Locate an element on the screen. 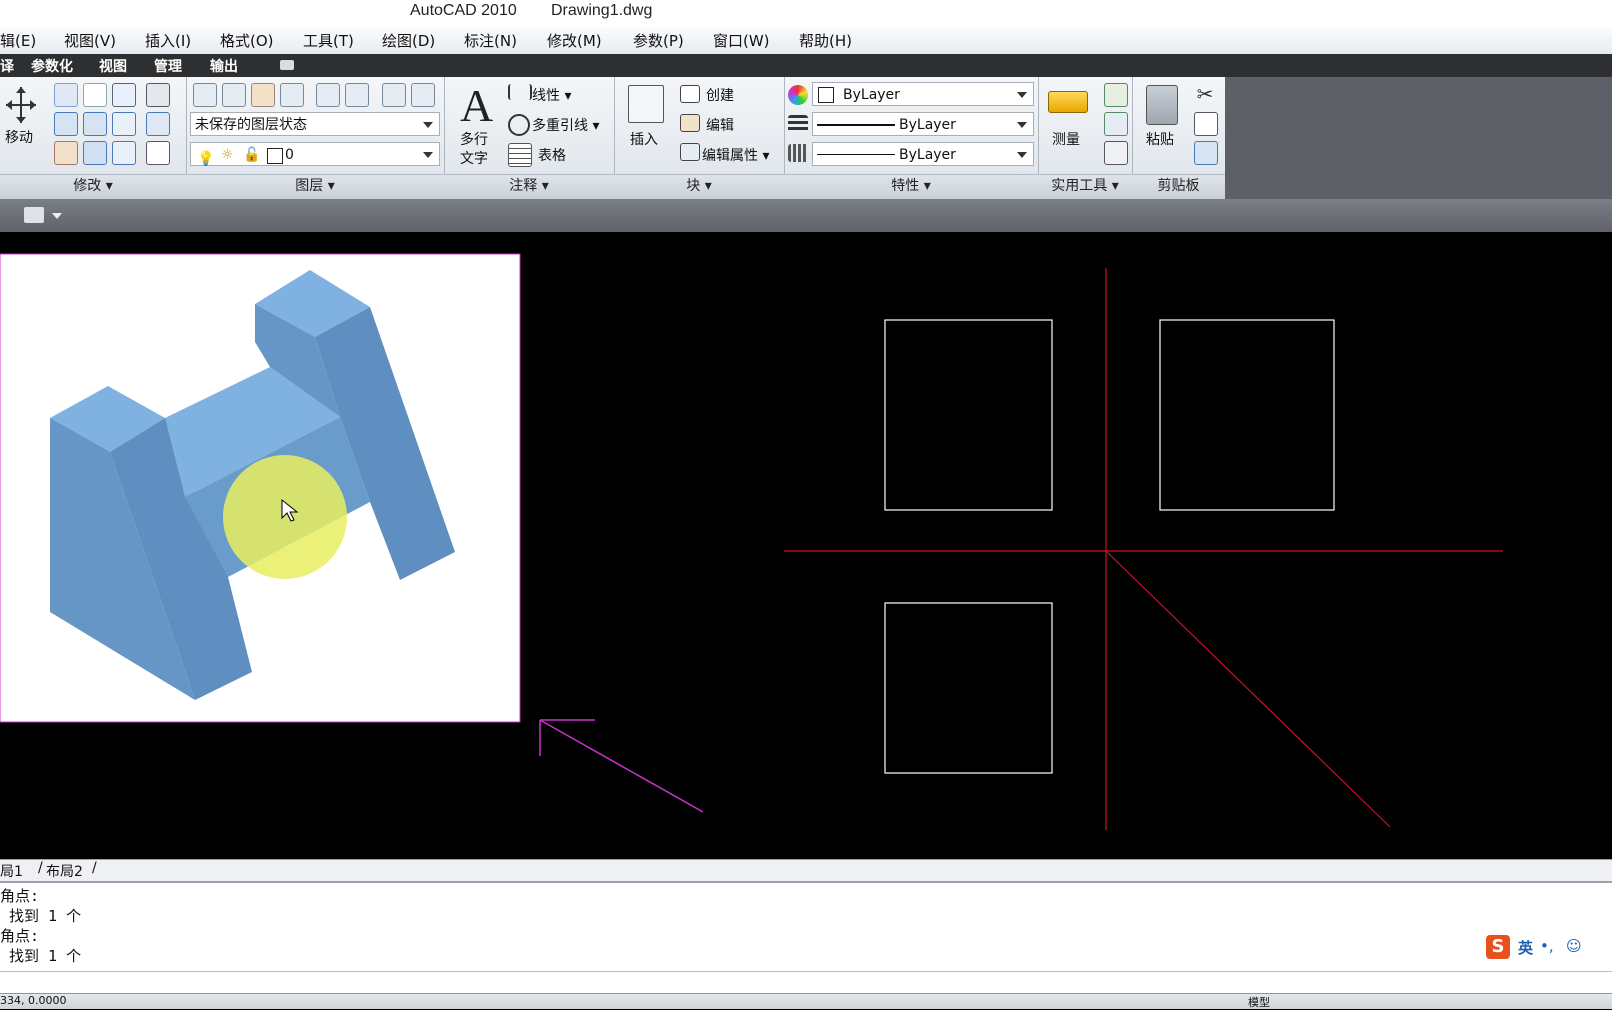  plot-icon is located at coordinates (34, 215).